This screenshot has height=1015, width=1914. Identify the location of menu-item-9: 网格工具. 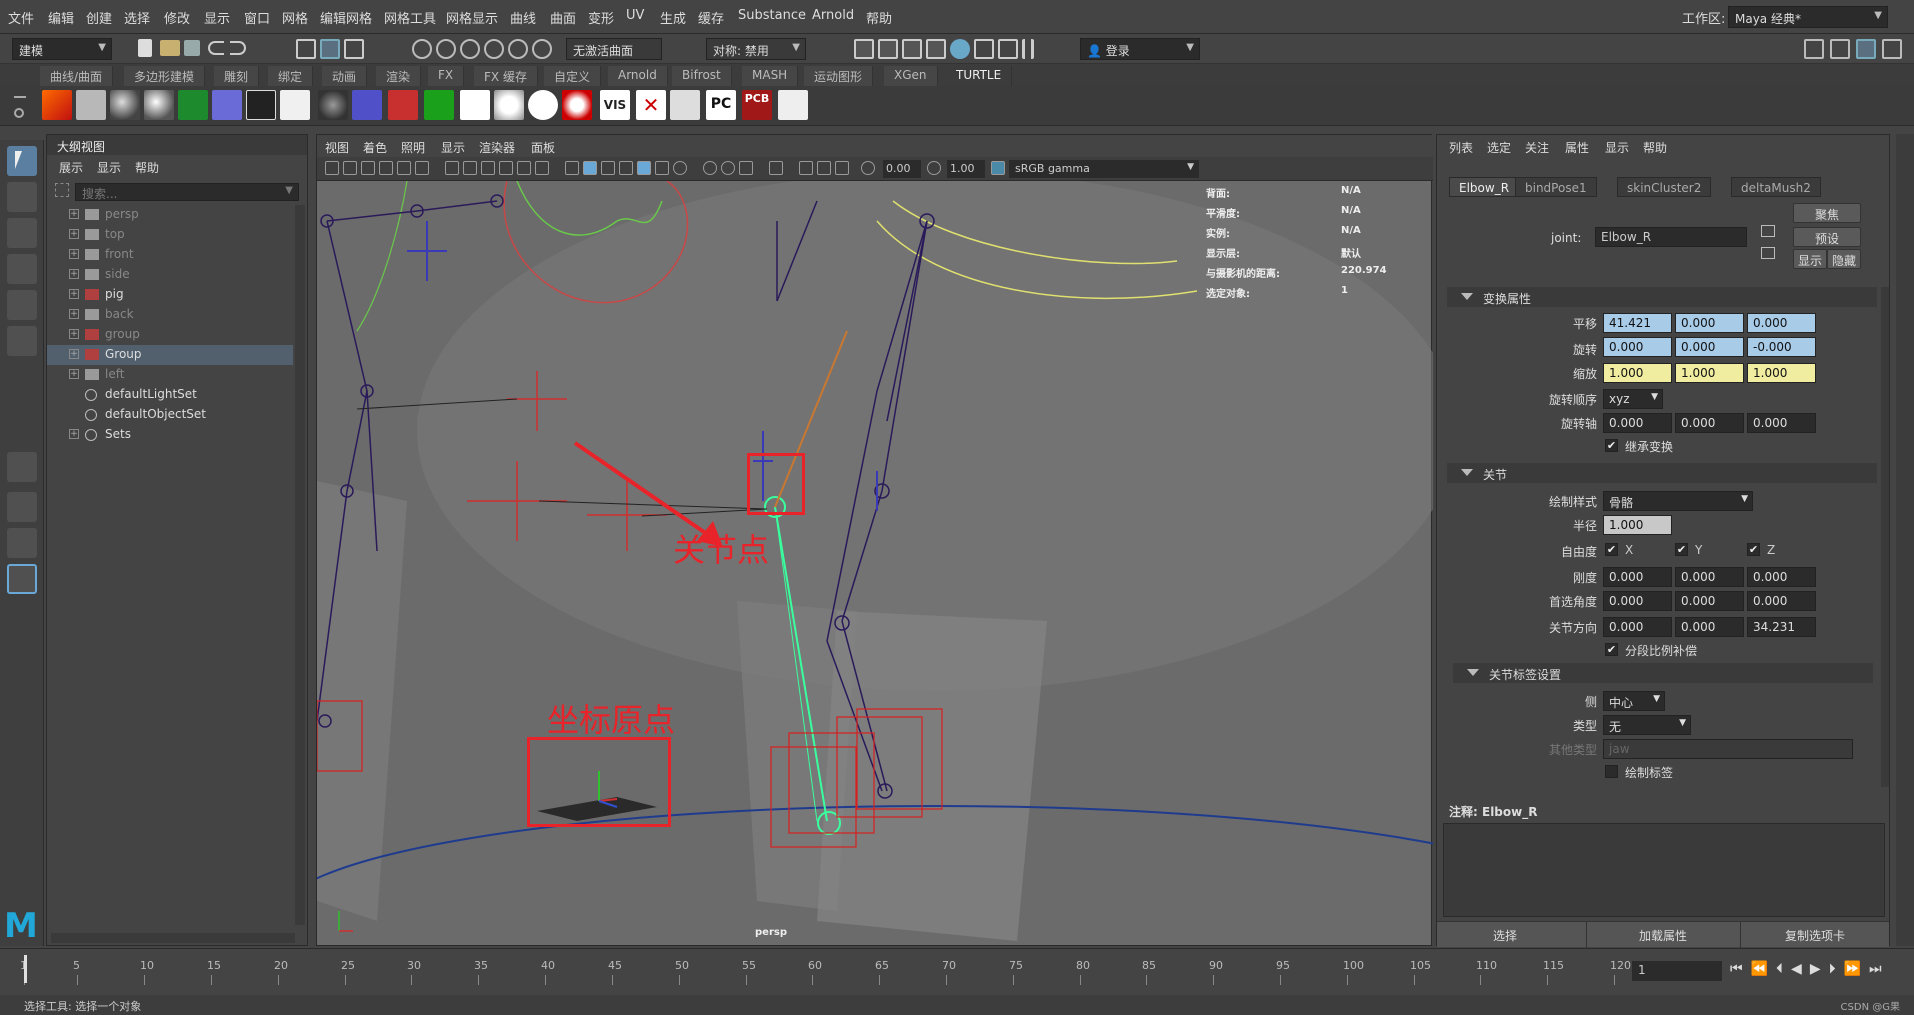
(410, 17).